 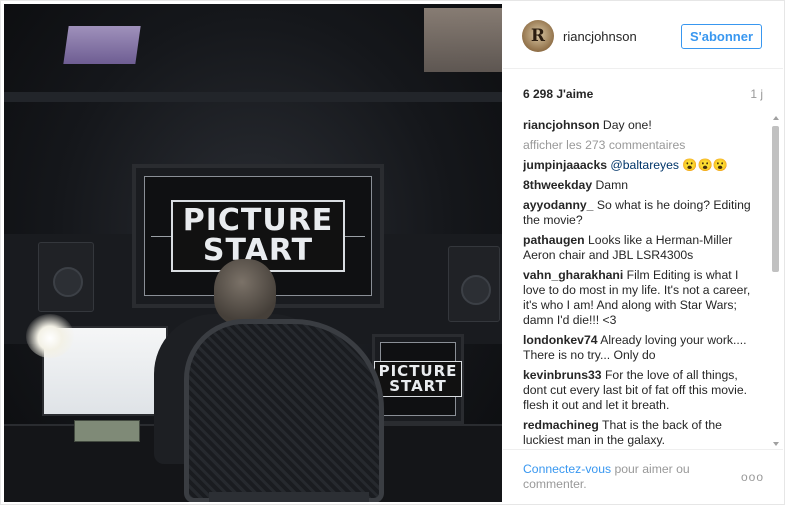 I want to click on login-prompt: Connectez-vous pour aimer ou commenter., so click(x=623, y=477).